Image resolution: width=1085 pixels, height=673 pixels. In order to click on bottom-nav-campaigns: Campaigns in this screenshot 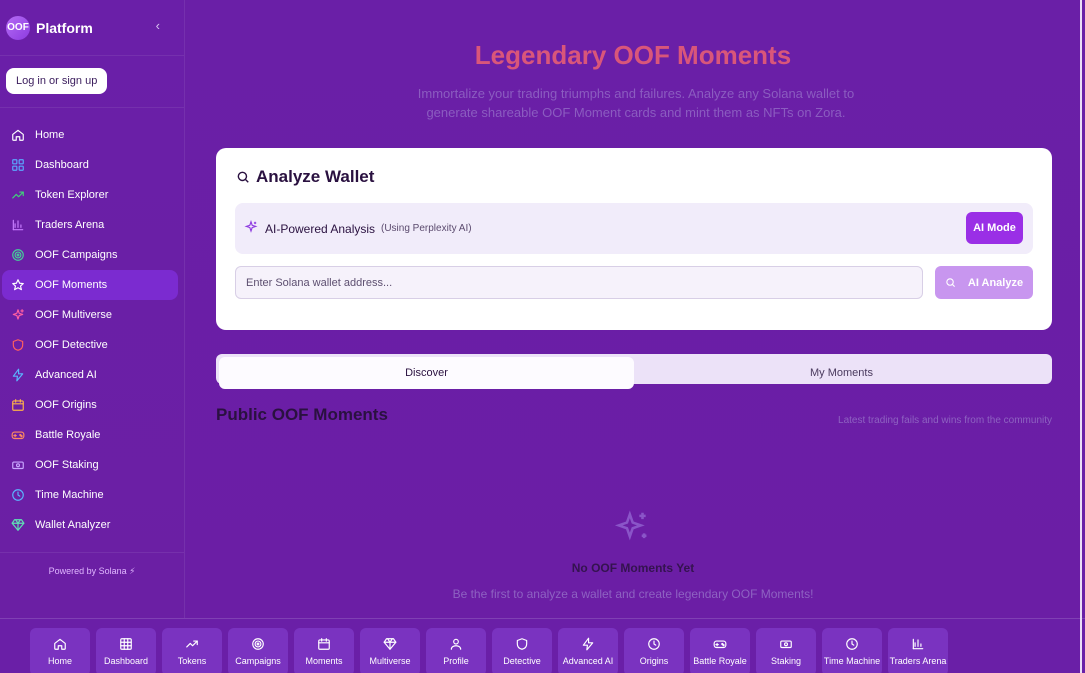, I will do `click(258, 650)`.